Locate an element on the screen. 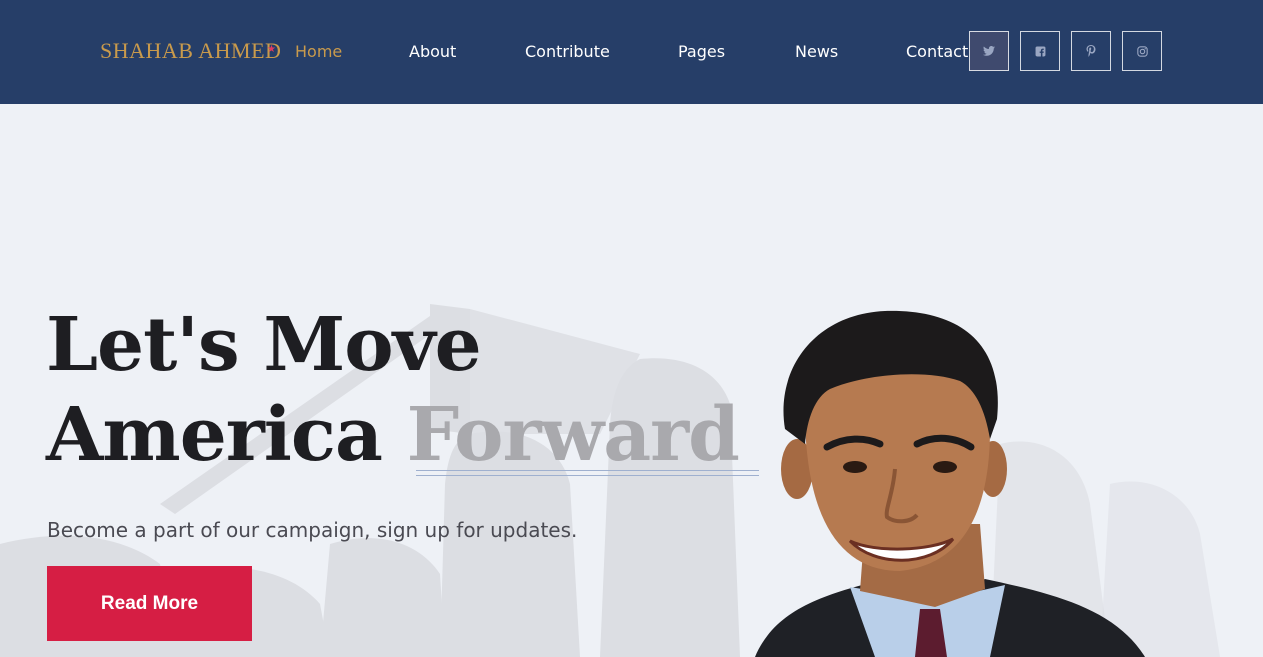 Image resolution: width=1263 pixels, height=657 pixels. read-more-button: Read More is located at coordinates (149, 603).